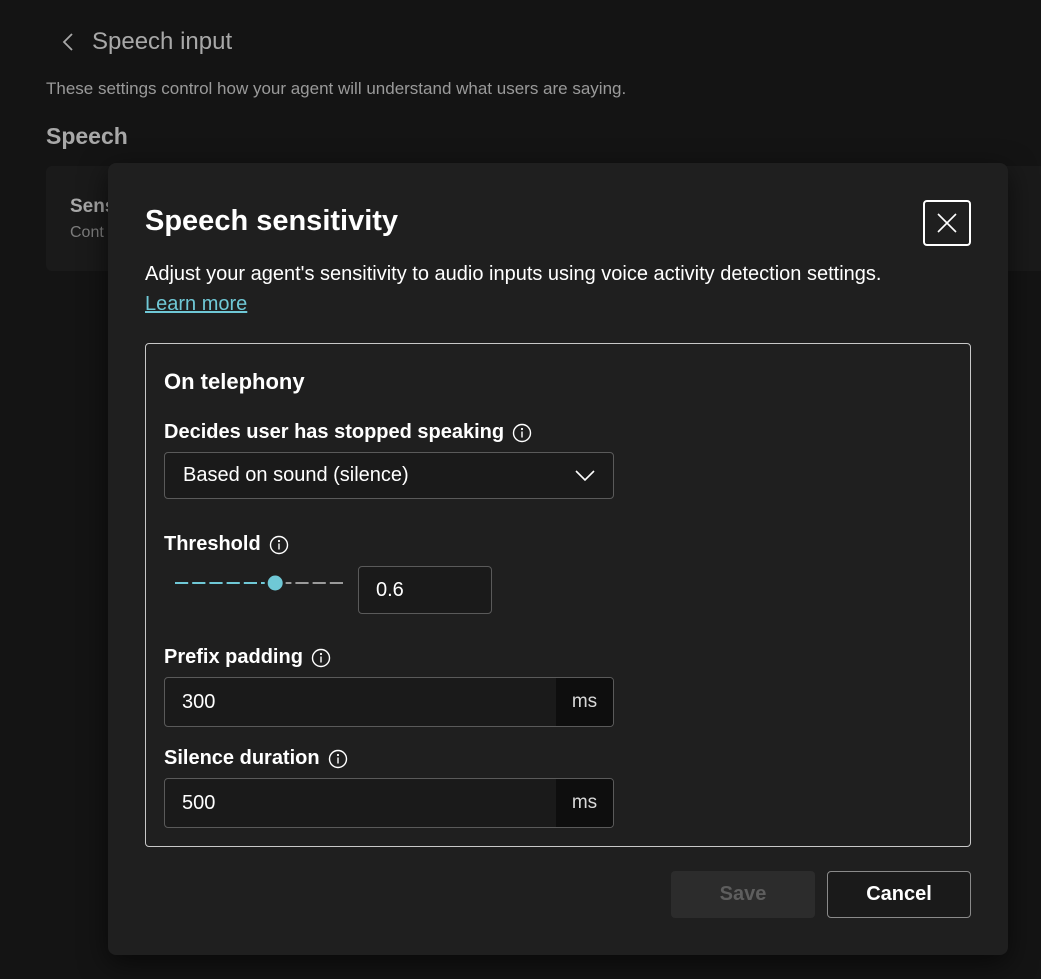 This screenshot has width=1041, height=979. What do you see at coordinates (260, 583) in the screenshot?
I see `threshold-slider` at bounding box center [260, 583].